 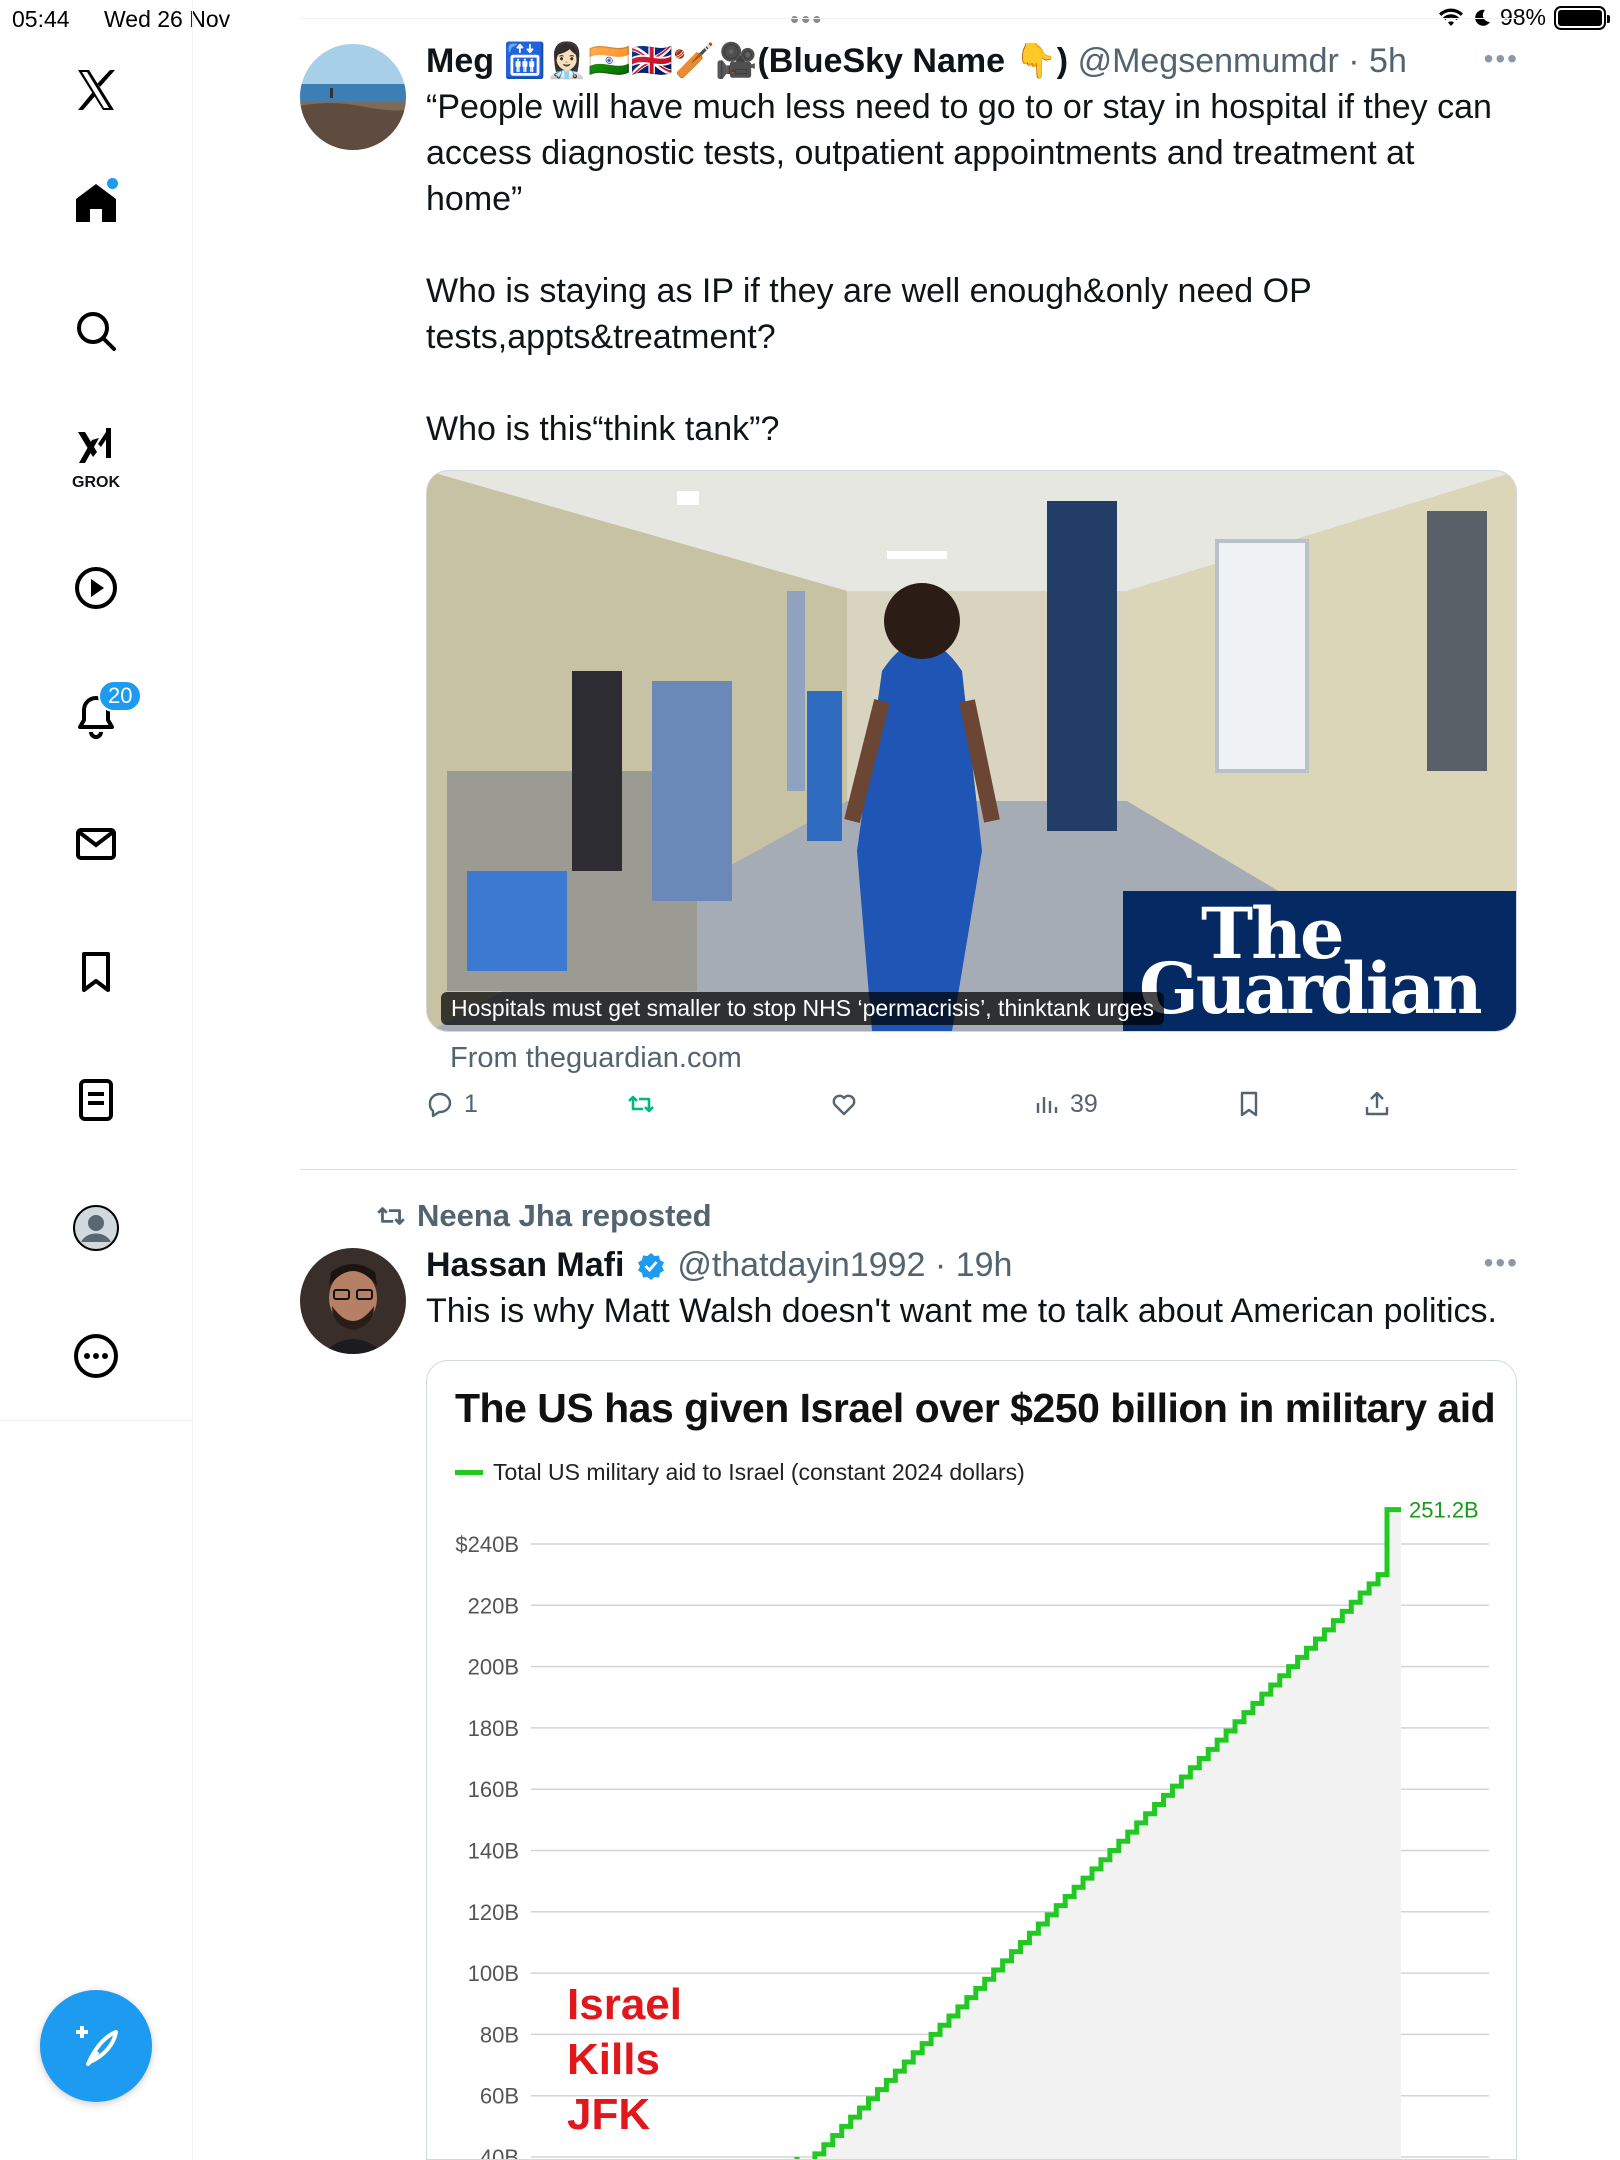 I want to click on compose-icon, so click(x=97, y=2046).